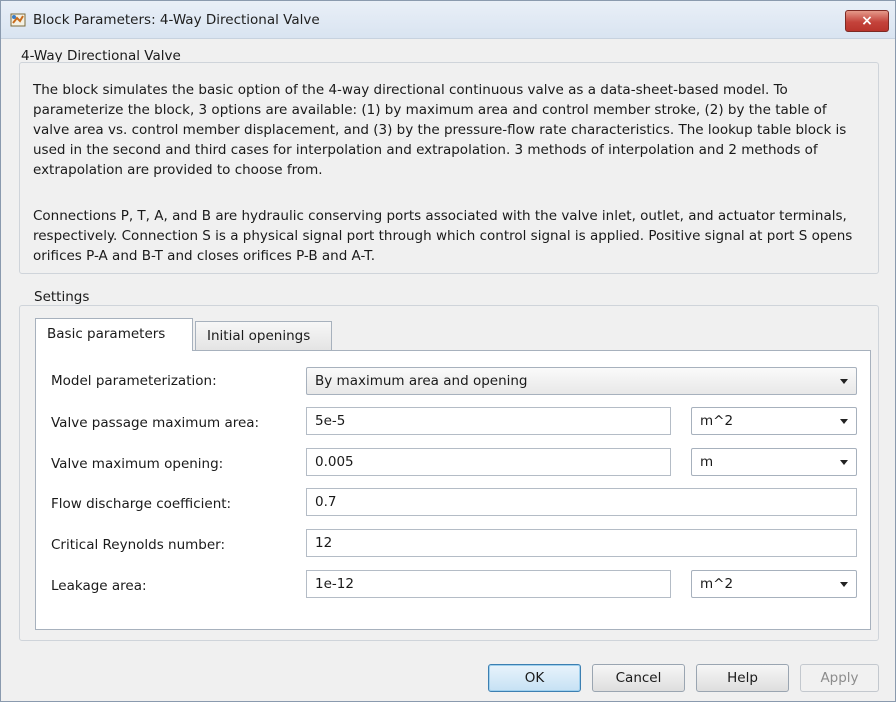  I want to click on close-button: ×, so click(867, 21).